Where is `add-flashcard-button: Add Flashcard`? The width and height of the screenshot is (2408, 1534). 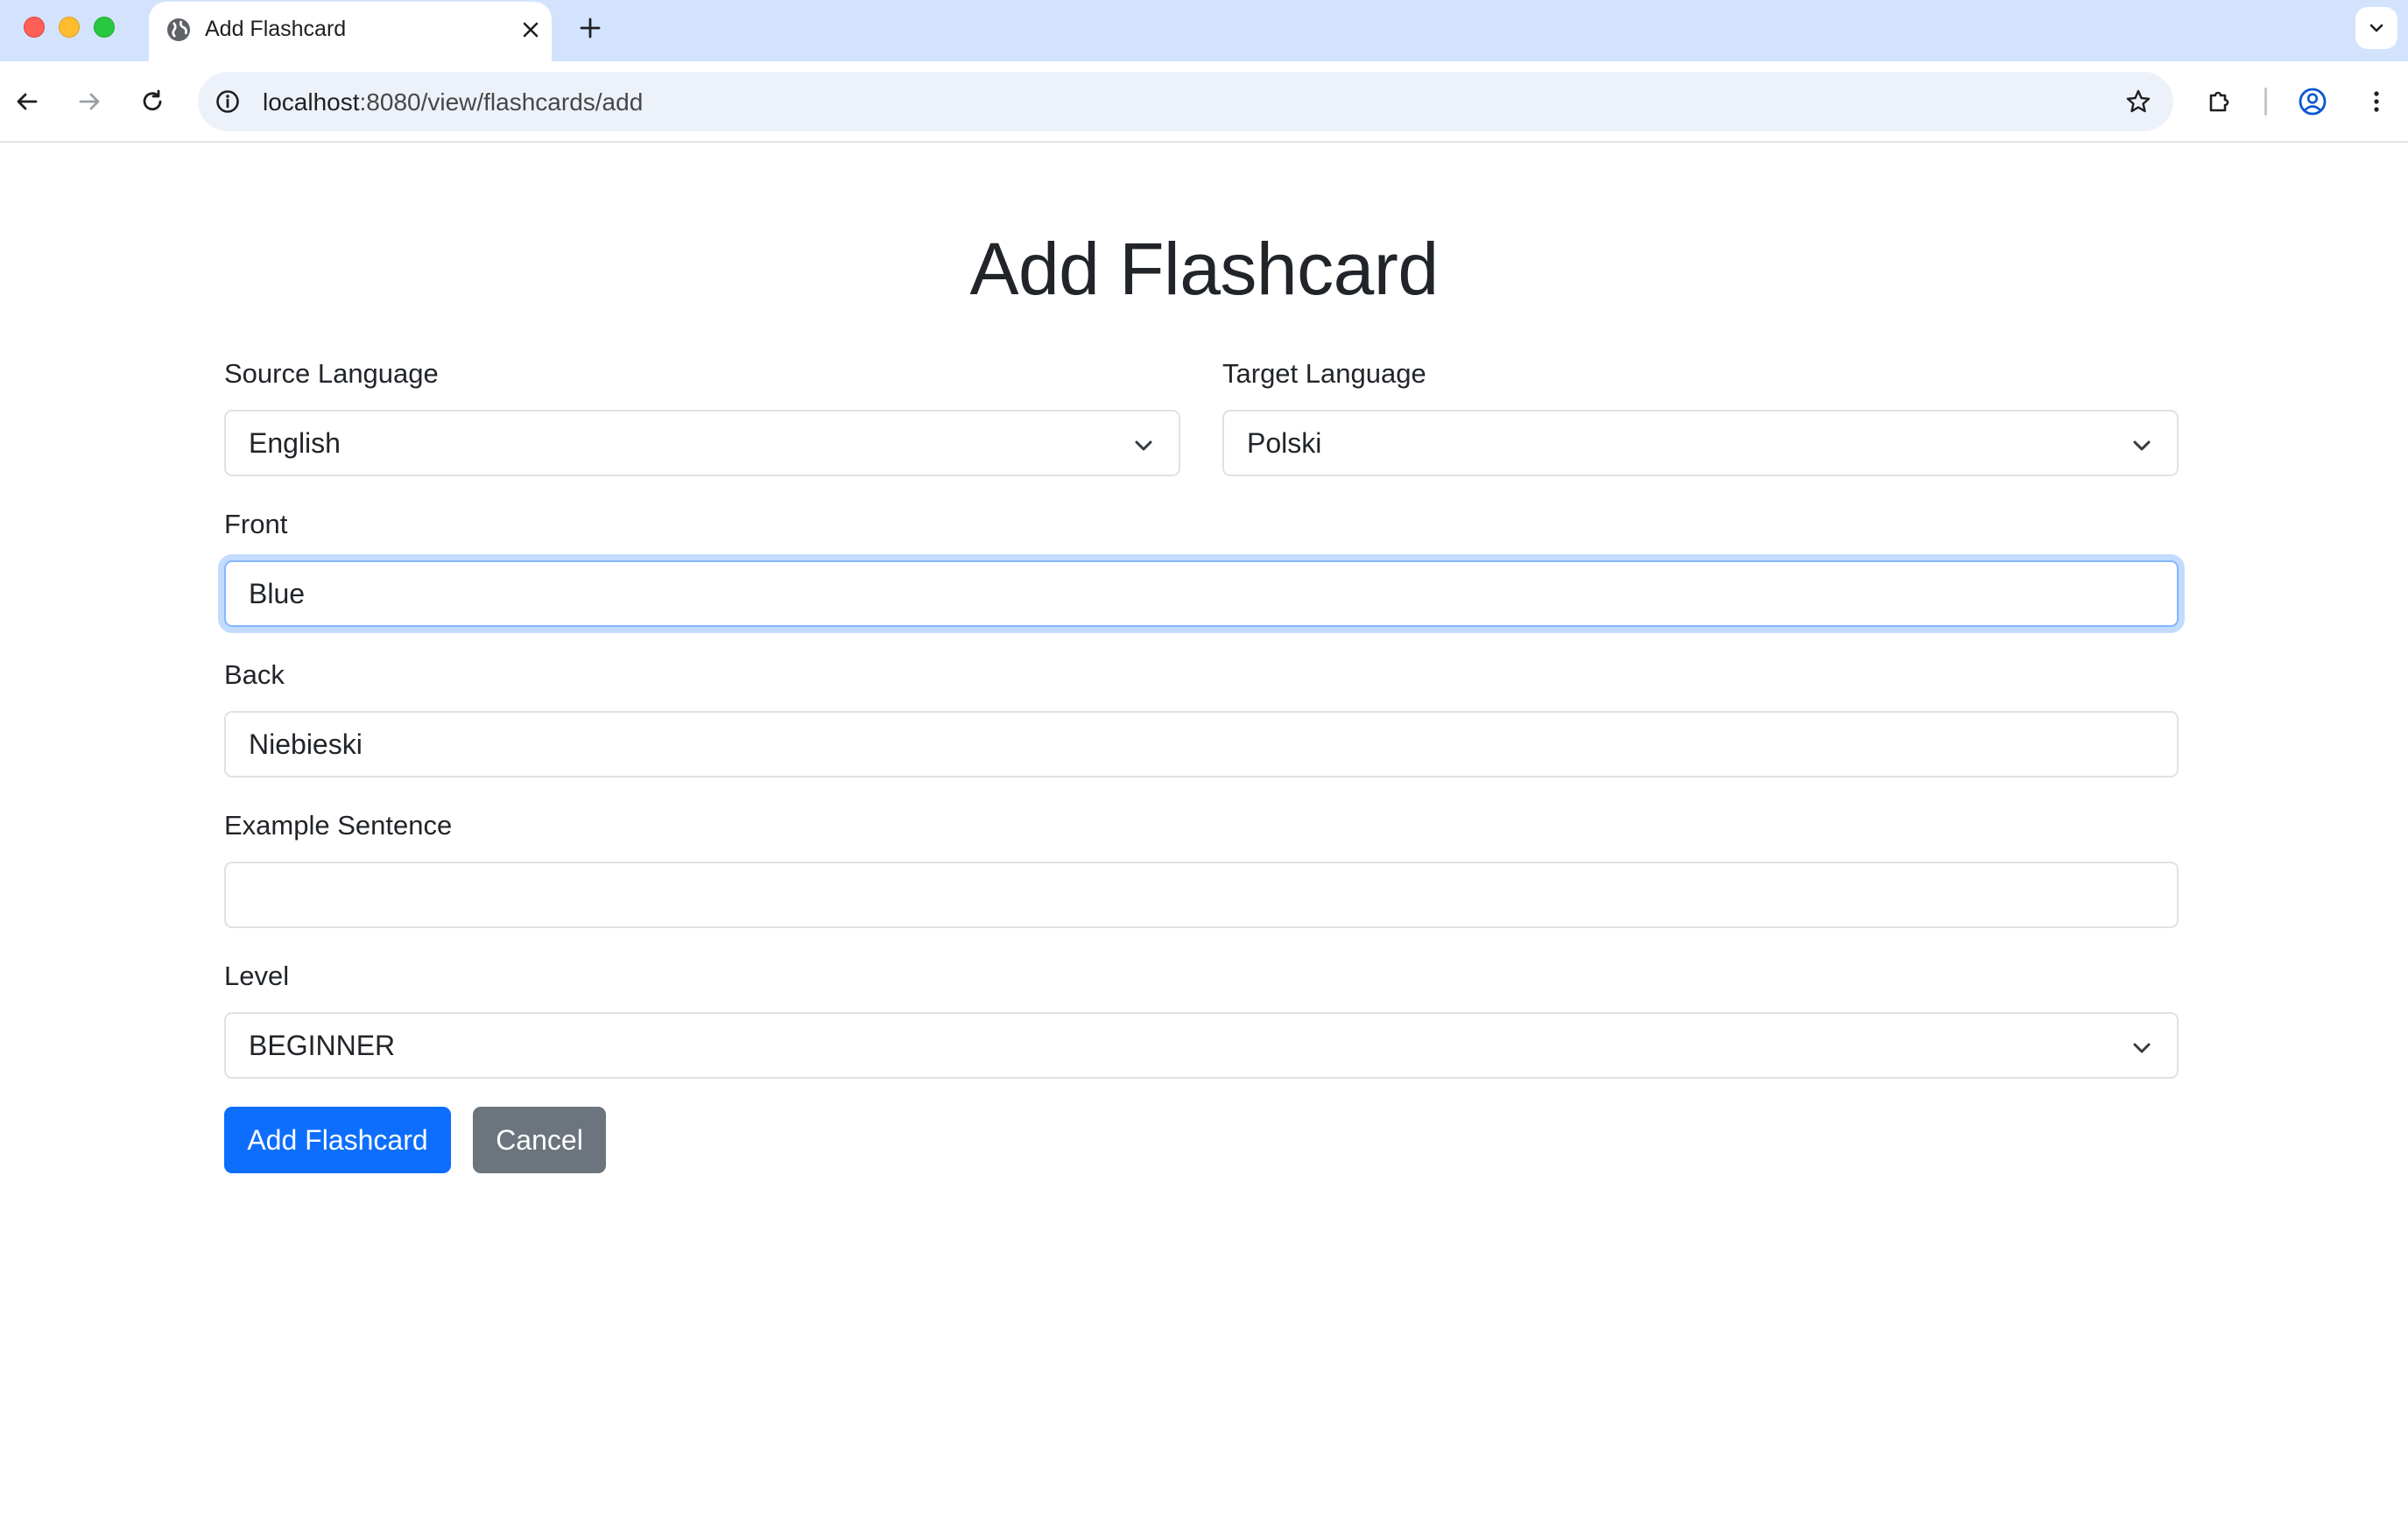 add-flashcard-button: Add Flashcard is located at coordinates (337, 1140).